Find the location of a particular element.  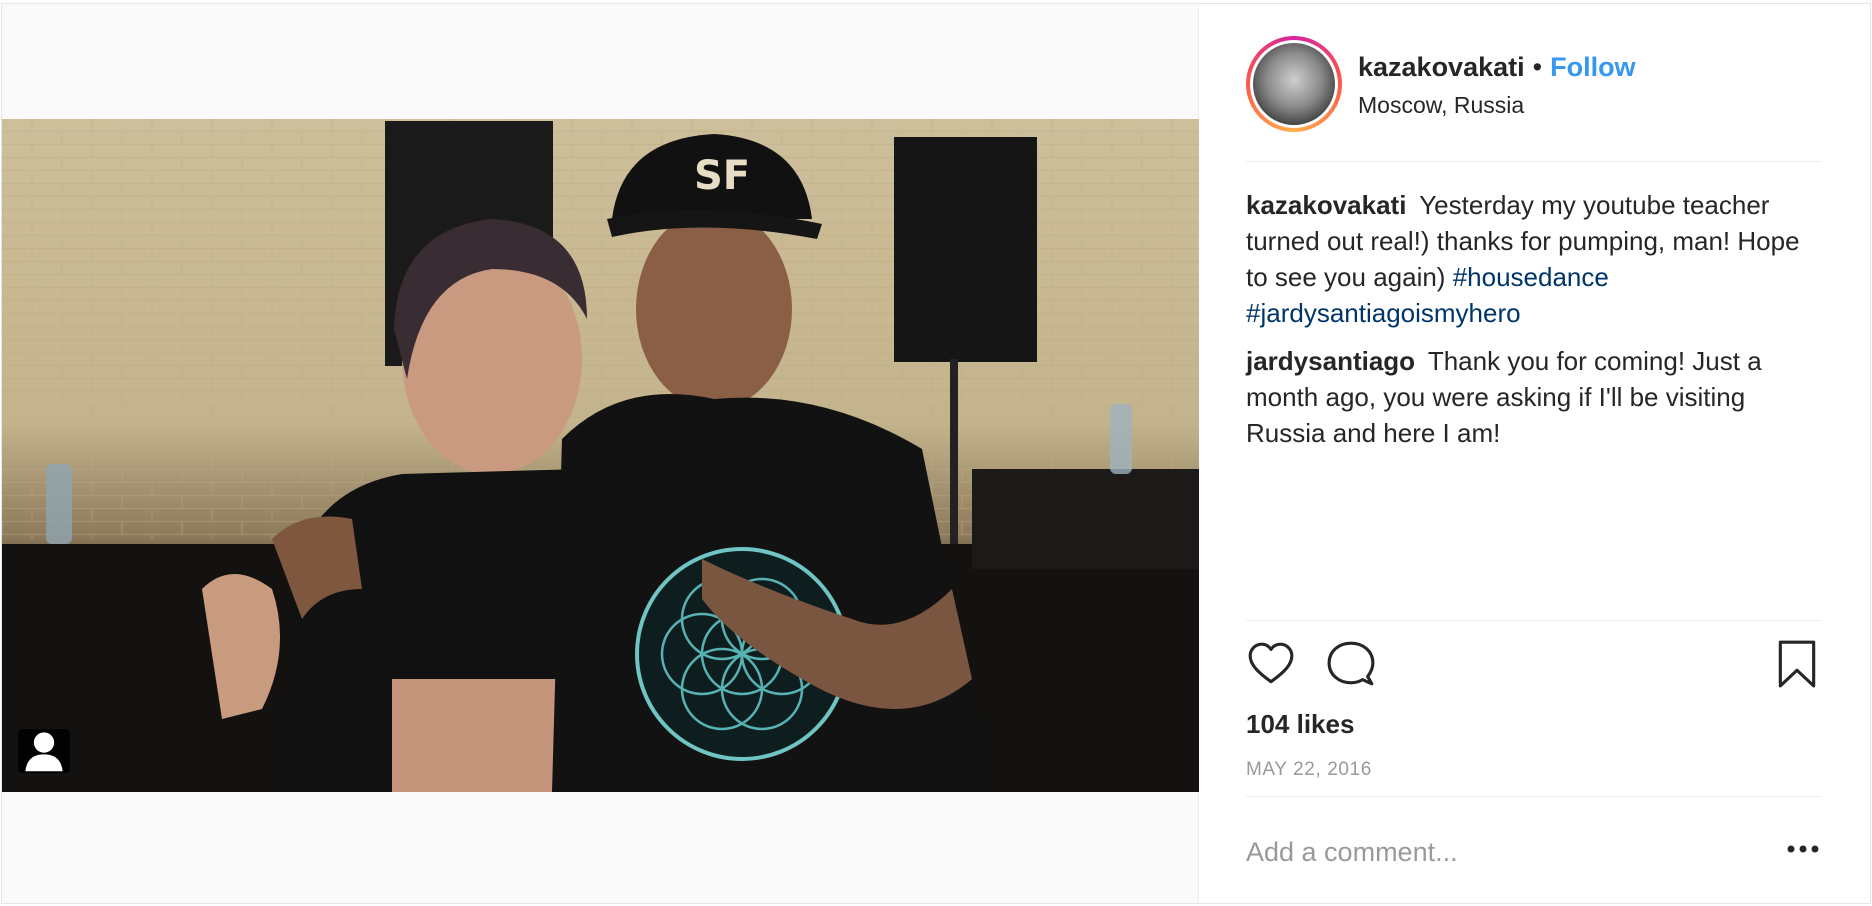

more-options-icon is located at coordinates (1803, 849).